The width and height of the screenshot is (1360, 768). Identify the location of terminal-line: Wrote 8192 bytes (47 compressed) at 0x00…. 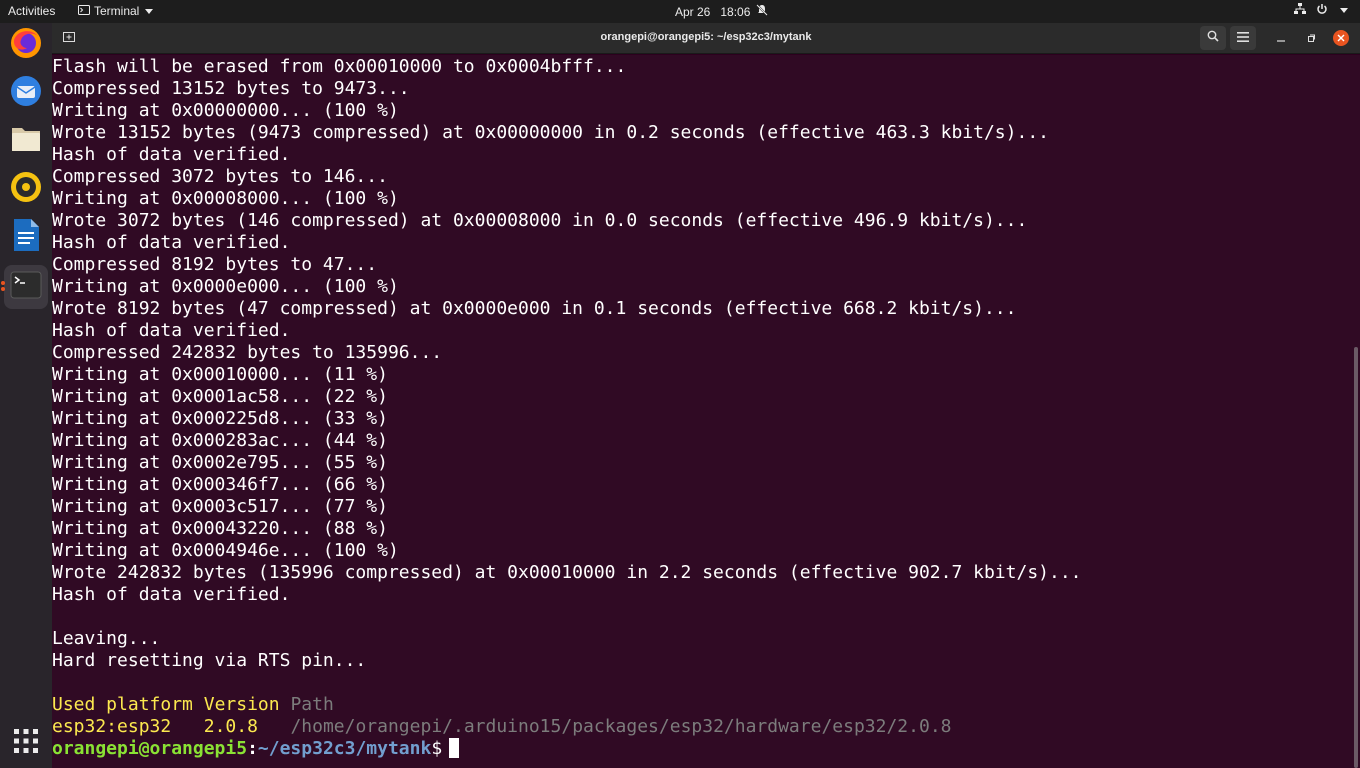
(534, 308).